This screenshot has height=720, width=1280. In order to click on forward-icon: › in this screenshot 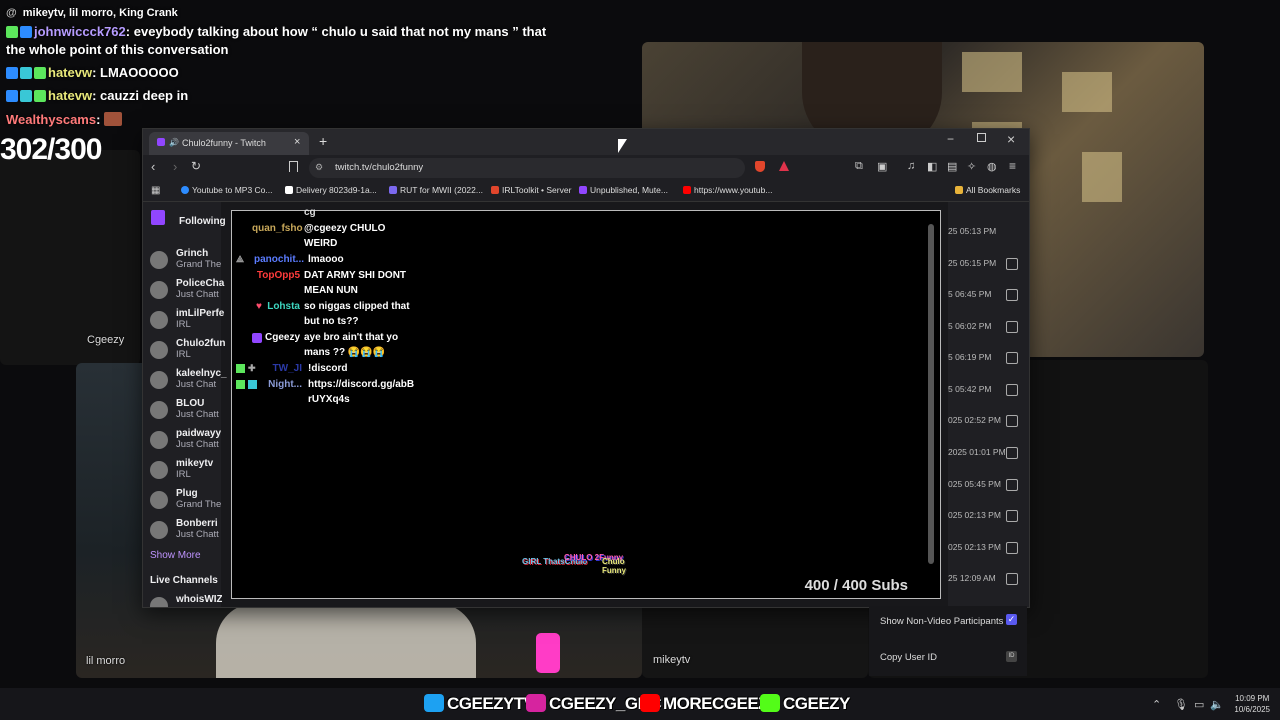, I will do `click(175, 166)`.